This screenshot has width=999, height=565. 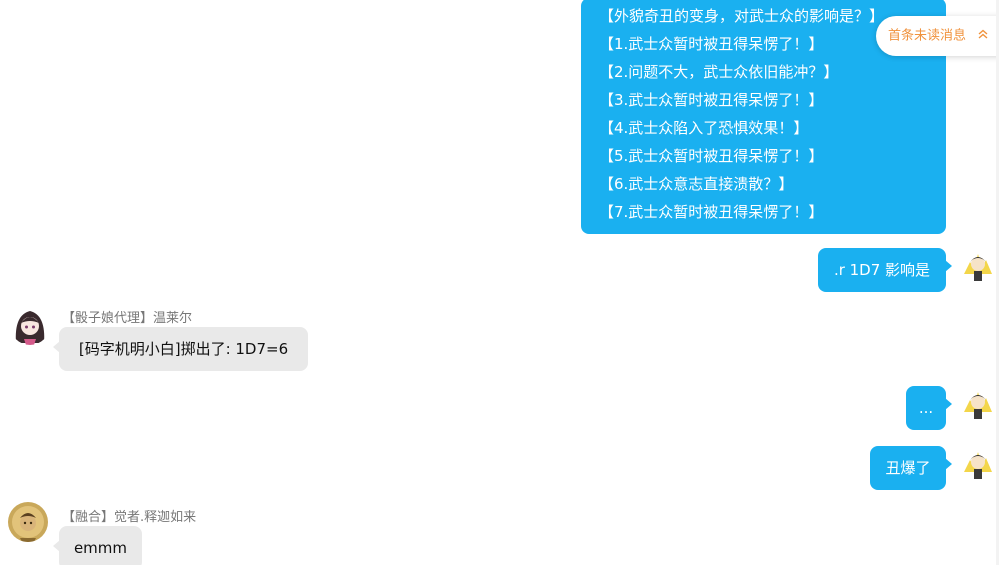 I want to click on double-chevron-up-icon, so click(x=983, y=36).